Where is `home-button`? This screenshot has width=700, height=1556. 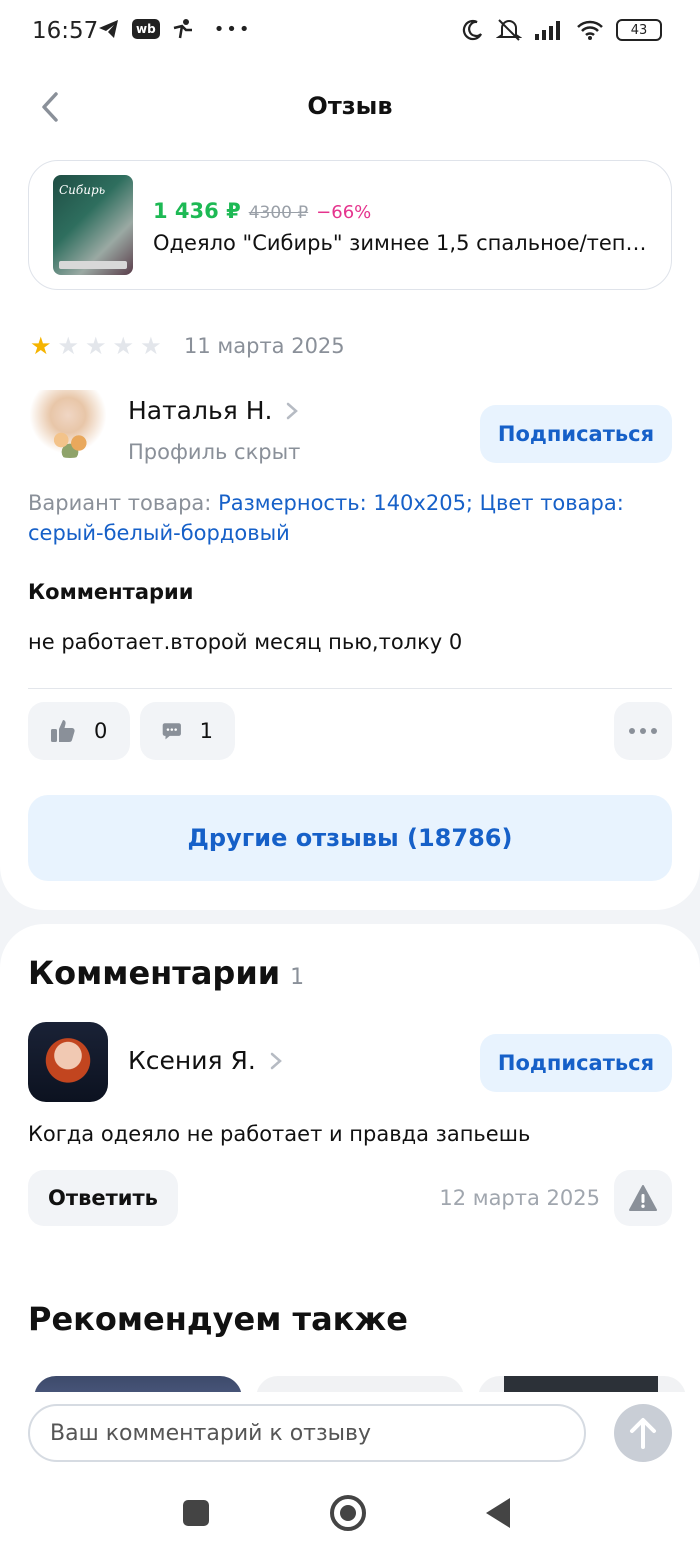 home-button is located at coordinates (348, 1513).